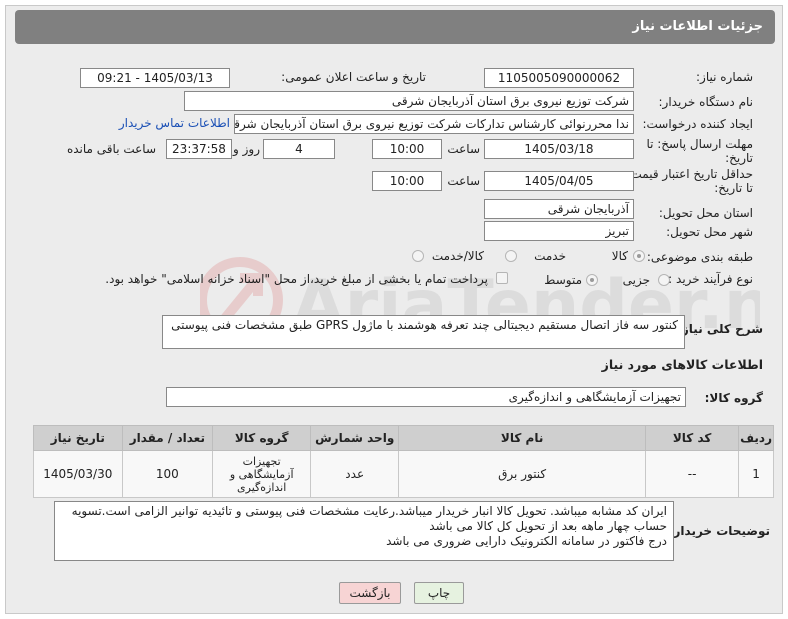 The image size is (788, 619). Describe the element at coordinates (550, 256) in the screenshot. I see `category-service-label: خدمت` at that location.